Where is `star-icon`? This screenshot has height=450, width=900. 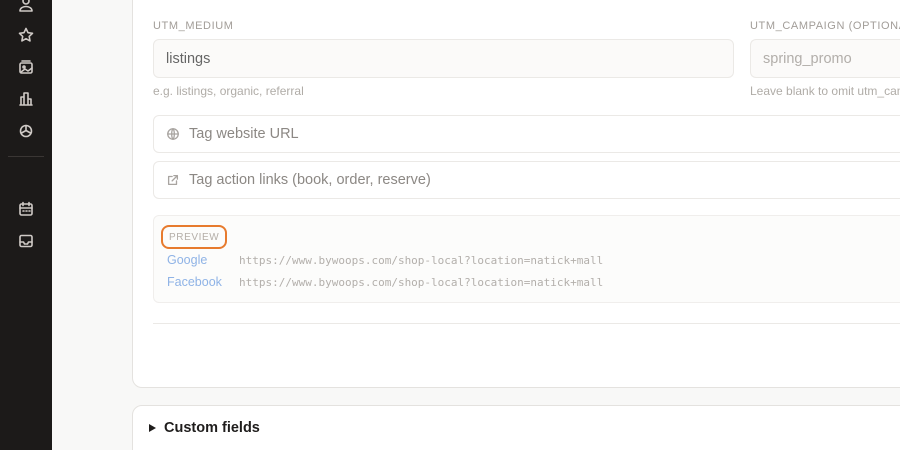
star-icon is located at coordinates (26, 35).